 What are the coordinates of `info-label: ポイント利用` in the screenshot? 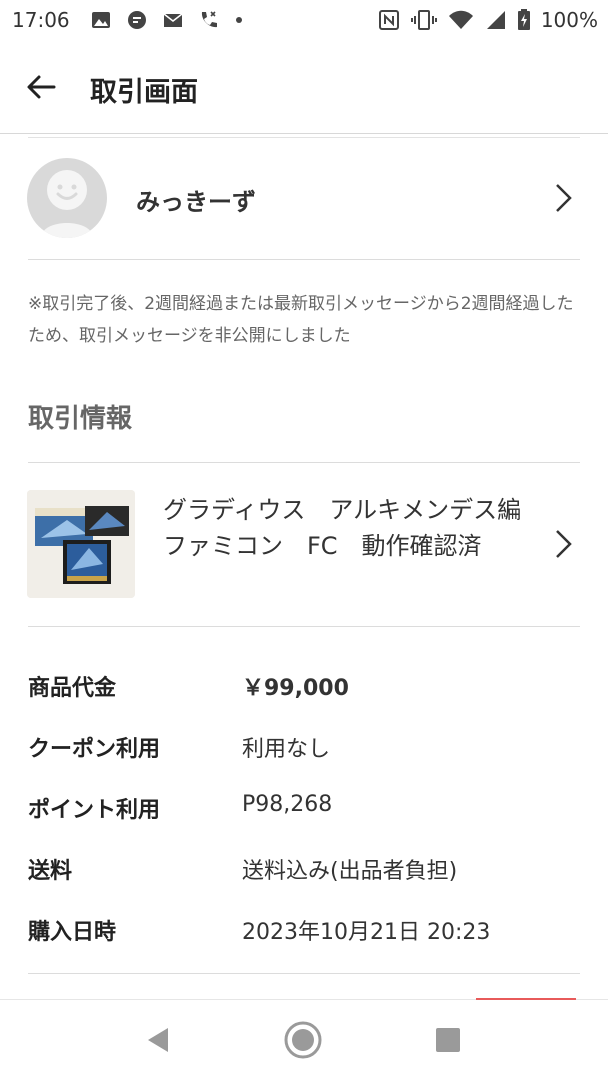 It's located at (94, 810).